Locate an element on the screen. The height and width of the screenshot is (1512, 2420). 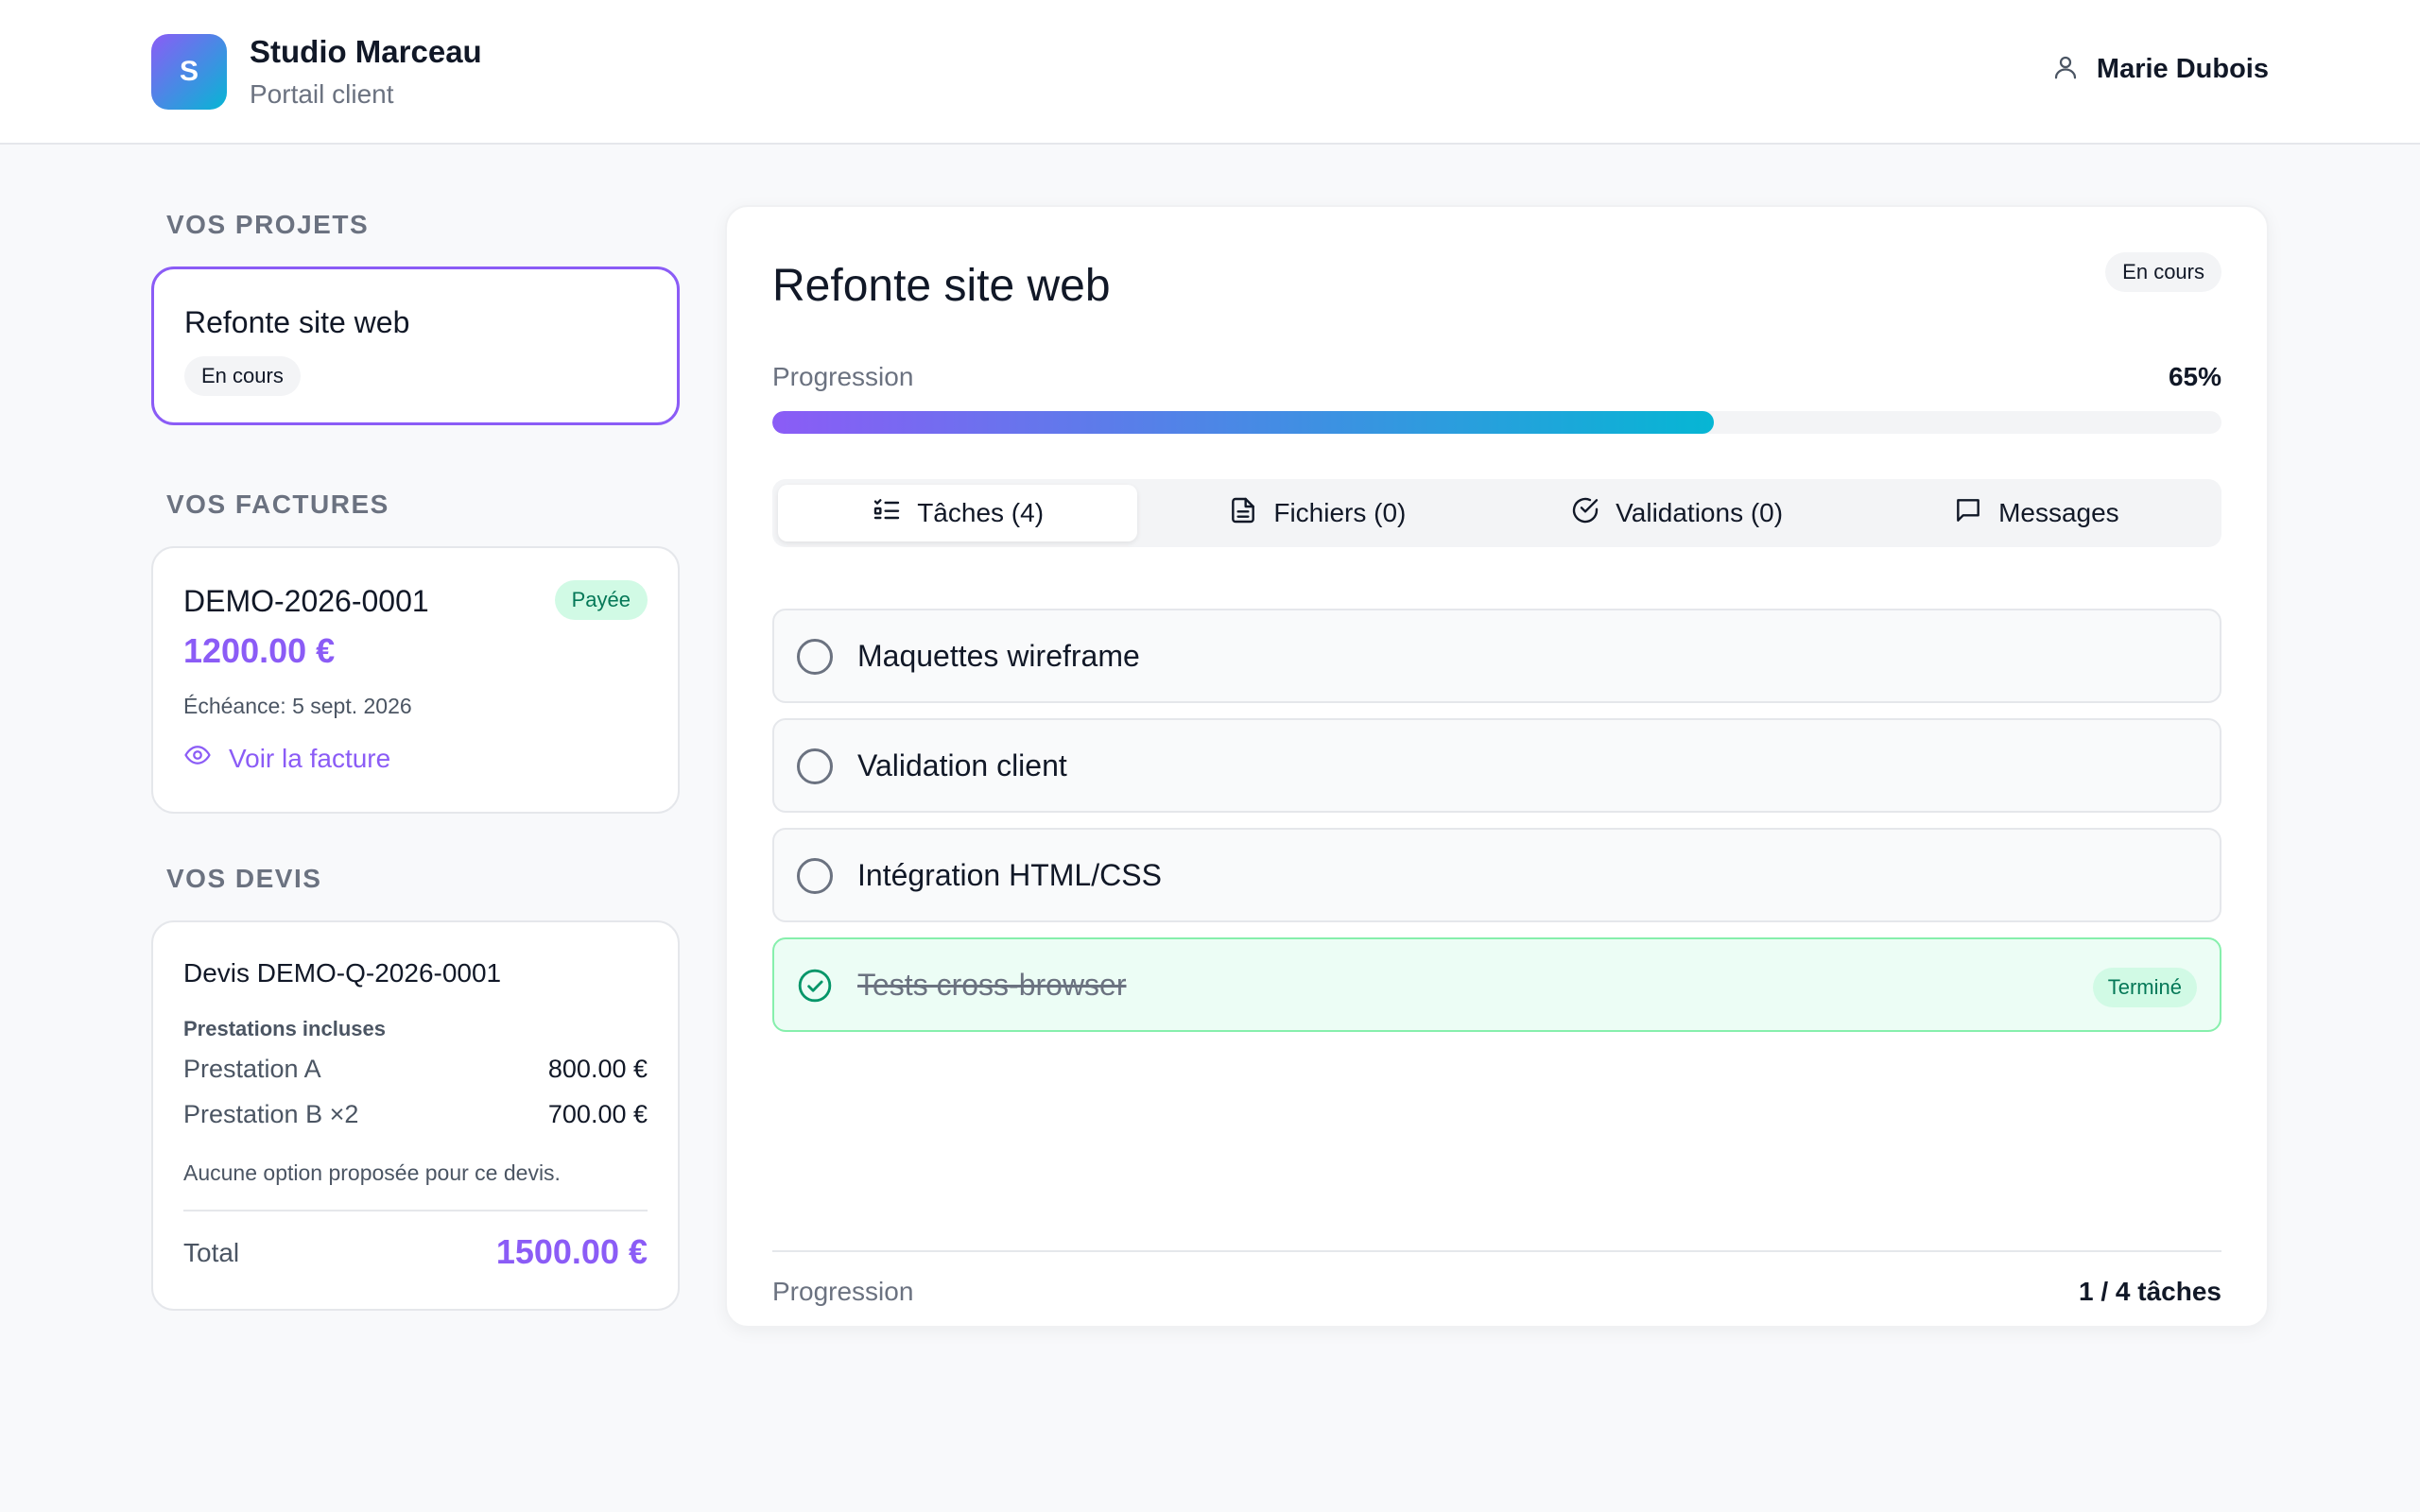
tab-validations: Validations (0) is located at coordinates (1677, 513).